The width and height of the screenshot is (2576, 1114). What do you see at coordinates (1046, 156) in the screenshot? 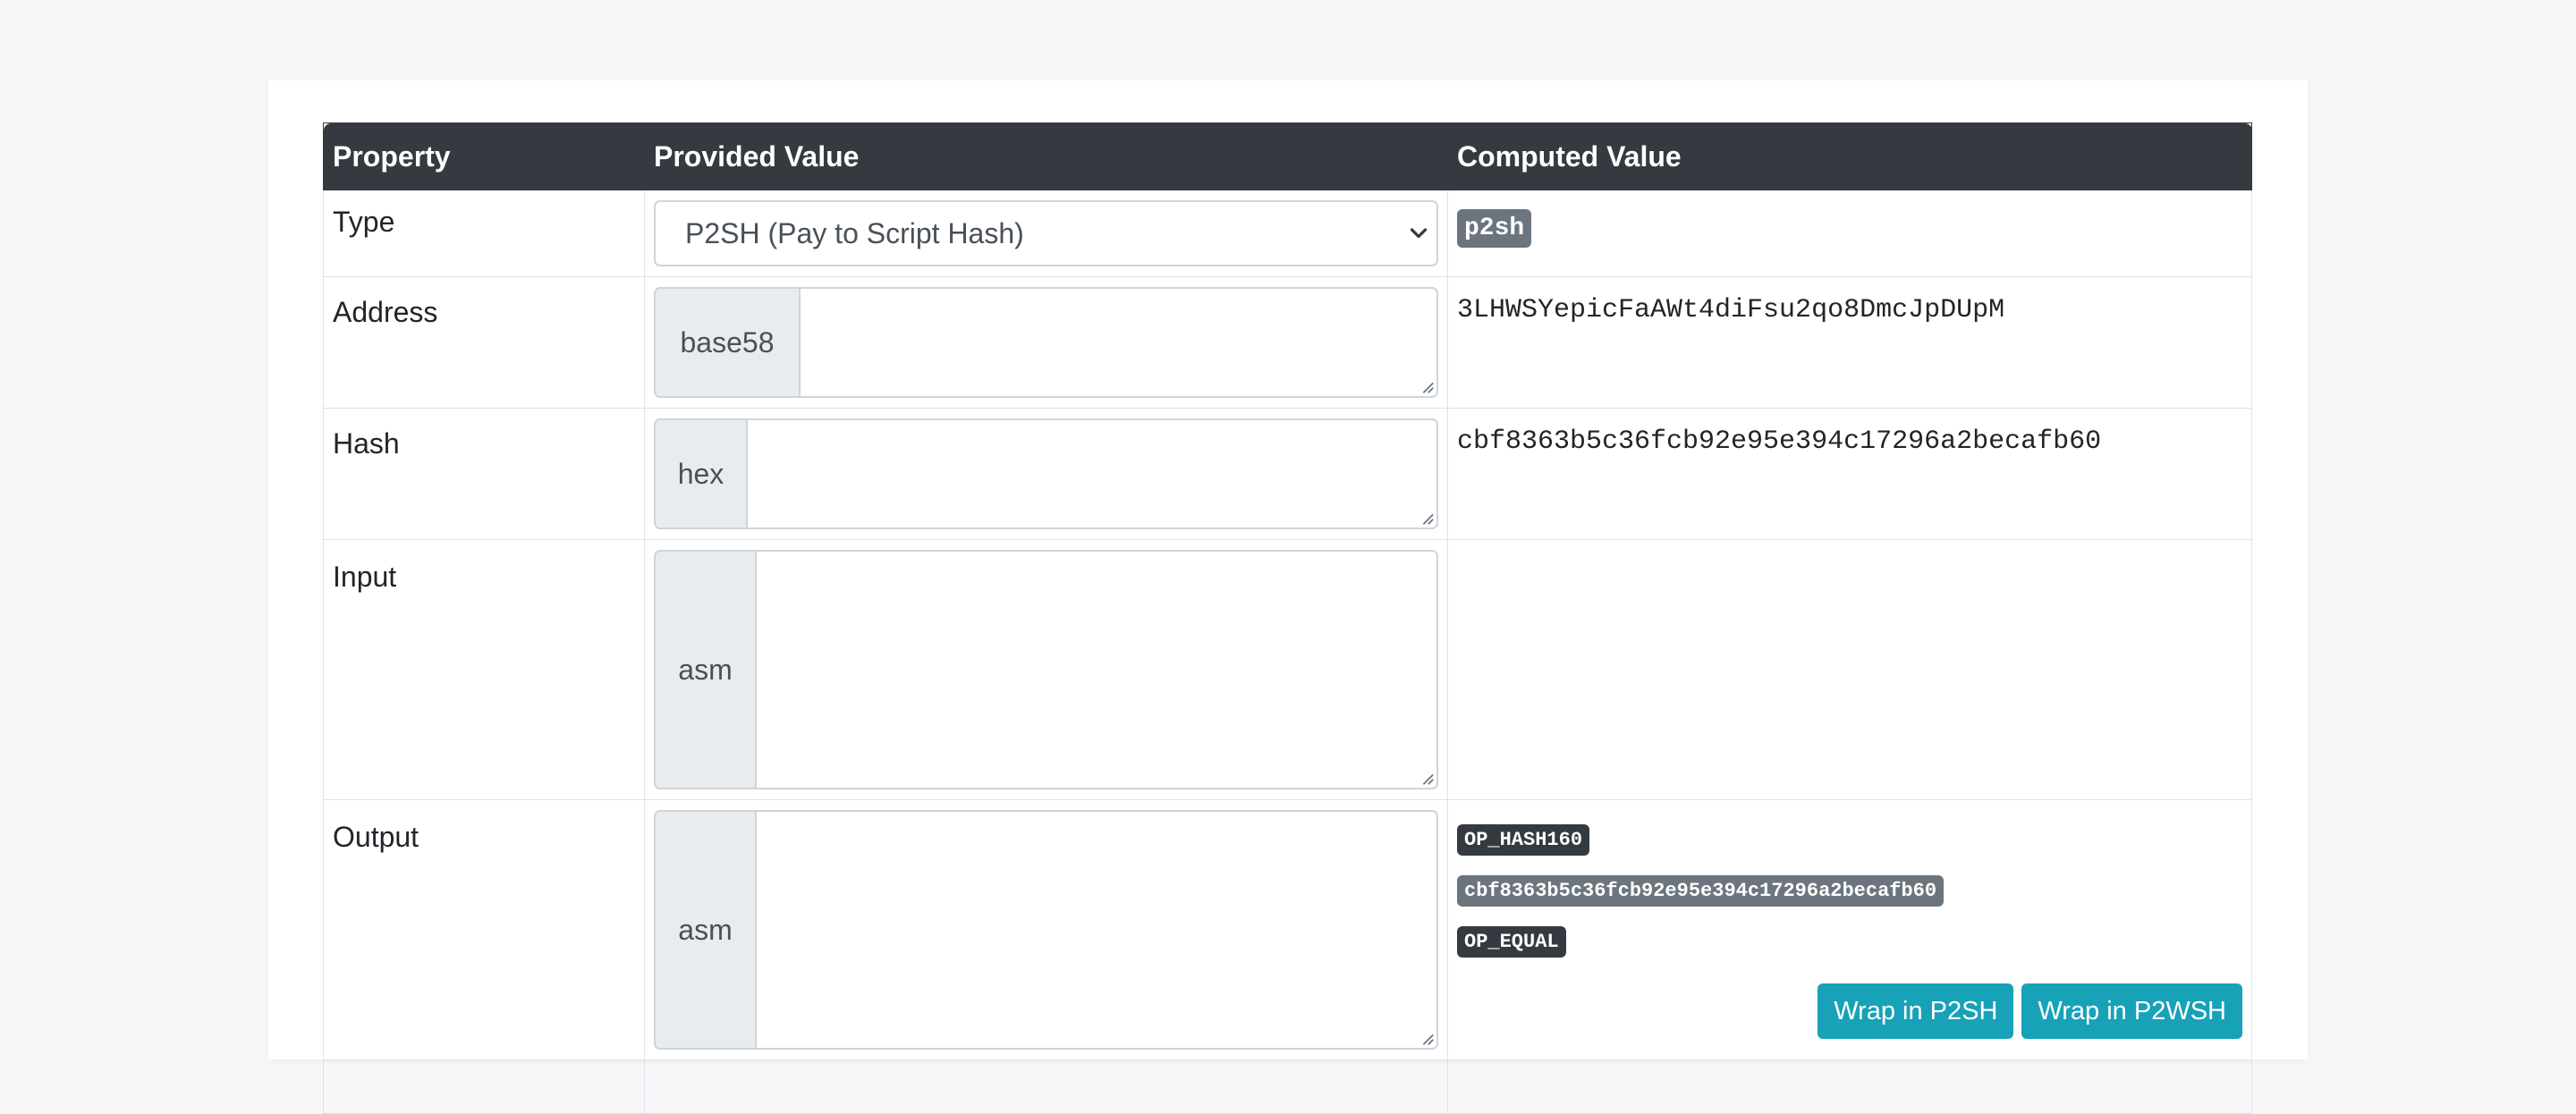
I see `header-provided-value: Provided Value` at bounding box center [1046, 156].